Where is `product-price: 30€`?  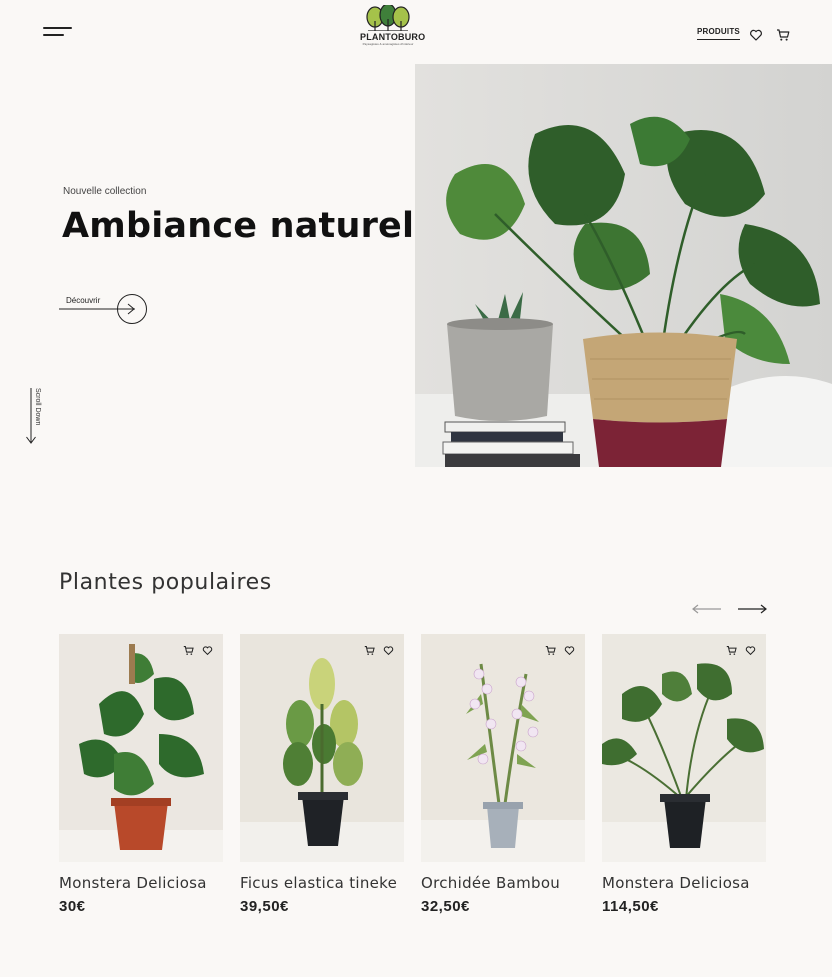
product-price: 30€ is located at coordinates (72, 906).